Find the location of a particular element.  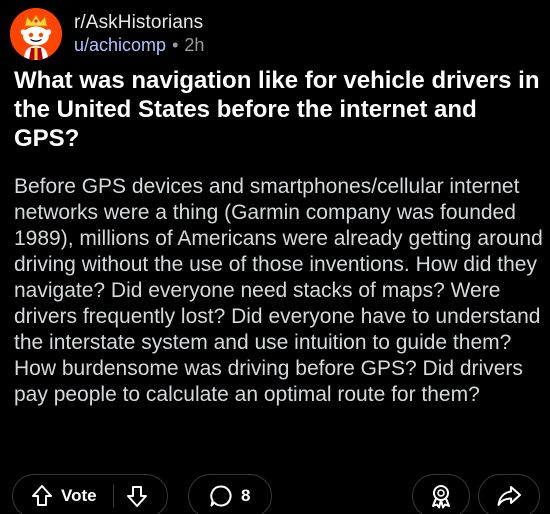

reddit-king-icon is located at coordinates (36, 34).